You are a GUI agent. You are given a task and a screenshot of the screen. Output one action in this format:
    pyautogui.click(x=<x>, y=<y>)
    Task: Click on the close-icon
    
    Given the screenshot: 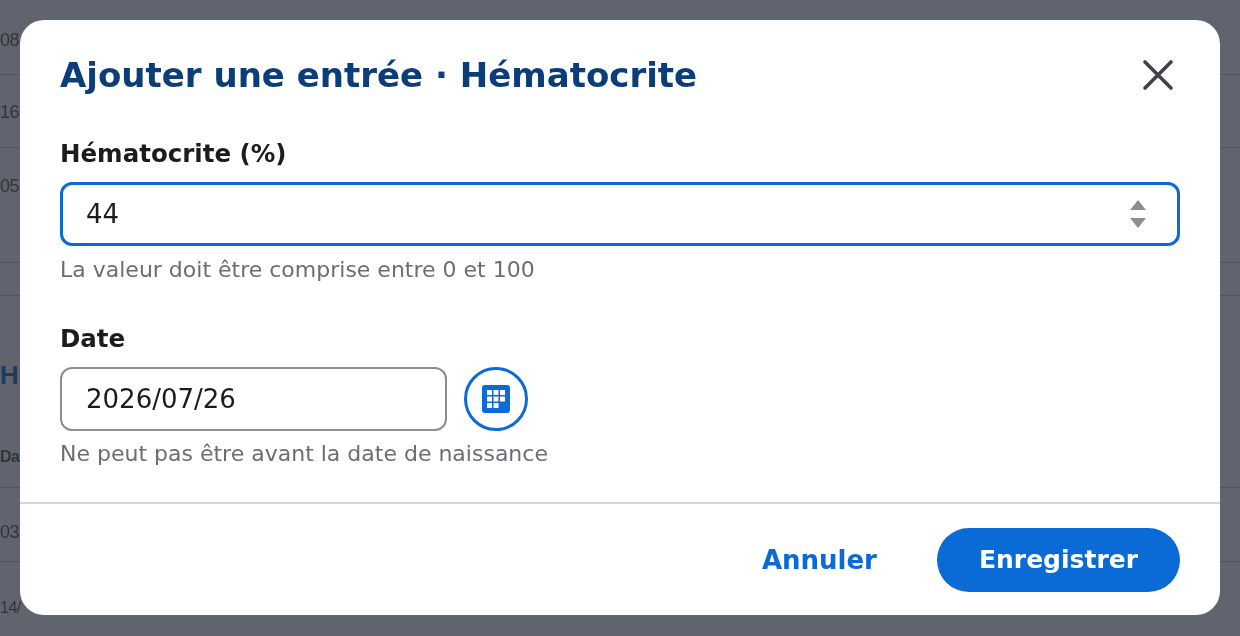 What is the action you would take?
    pyautogui.click(x=1158, y=75)
    